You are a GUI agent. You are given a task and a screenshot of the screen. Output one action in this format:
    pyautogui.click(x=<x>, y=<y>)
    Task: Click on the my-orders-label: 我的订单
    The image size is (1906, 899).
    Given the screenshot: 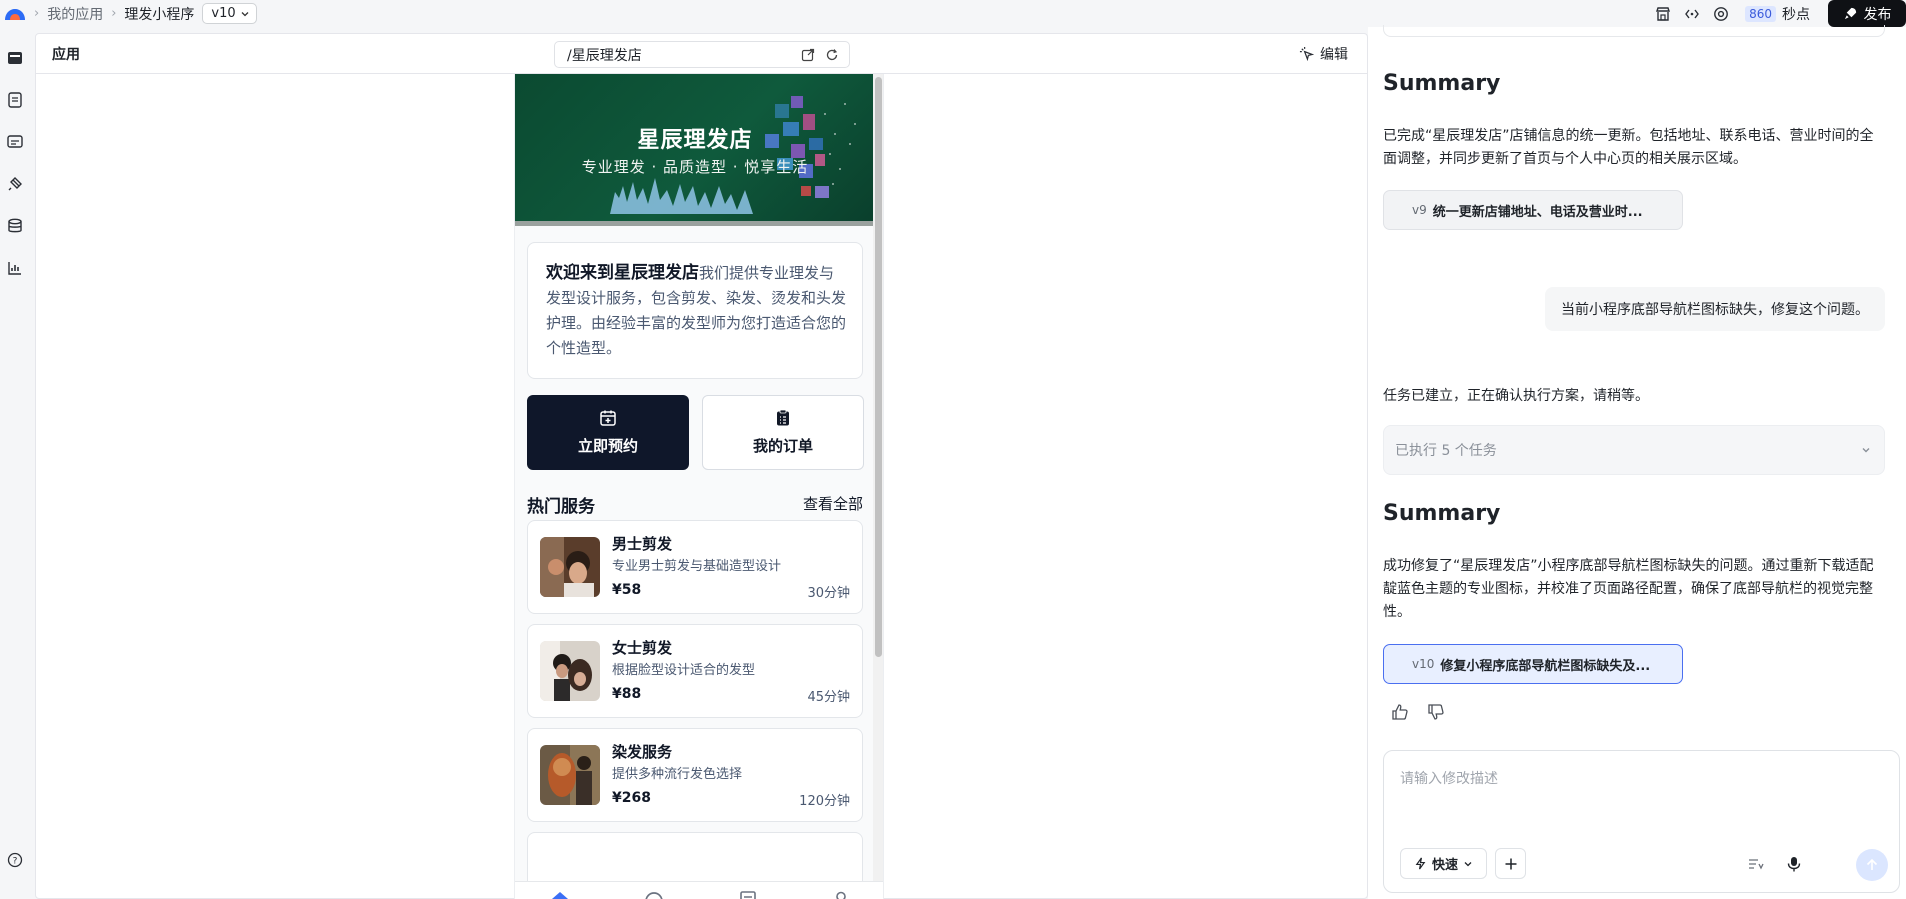 What is the action you would take?
    pyautogui.click(x=782, y=446)
    